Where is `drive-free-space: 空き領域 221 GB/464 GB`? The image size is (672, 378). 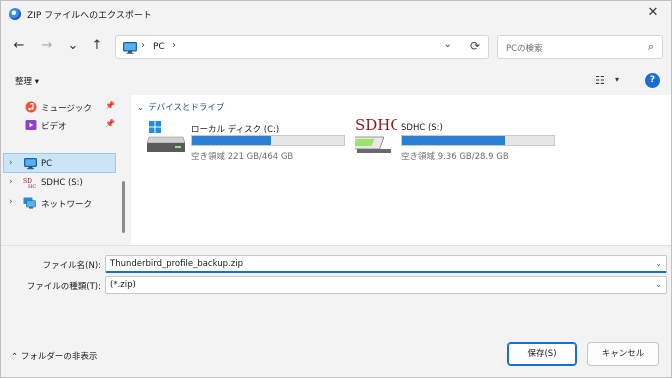 drive-free-space: 空き領域 221 GB/464 GB is located at coordinates (242, 157).